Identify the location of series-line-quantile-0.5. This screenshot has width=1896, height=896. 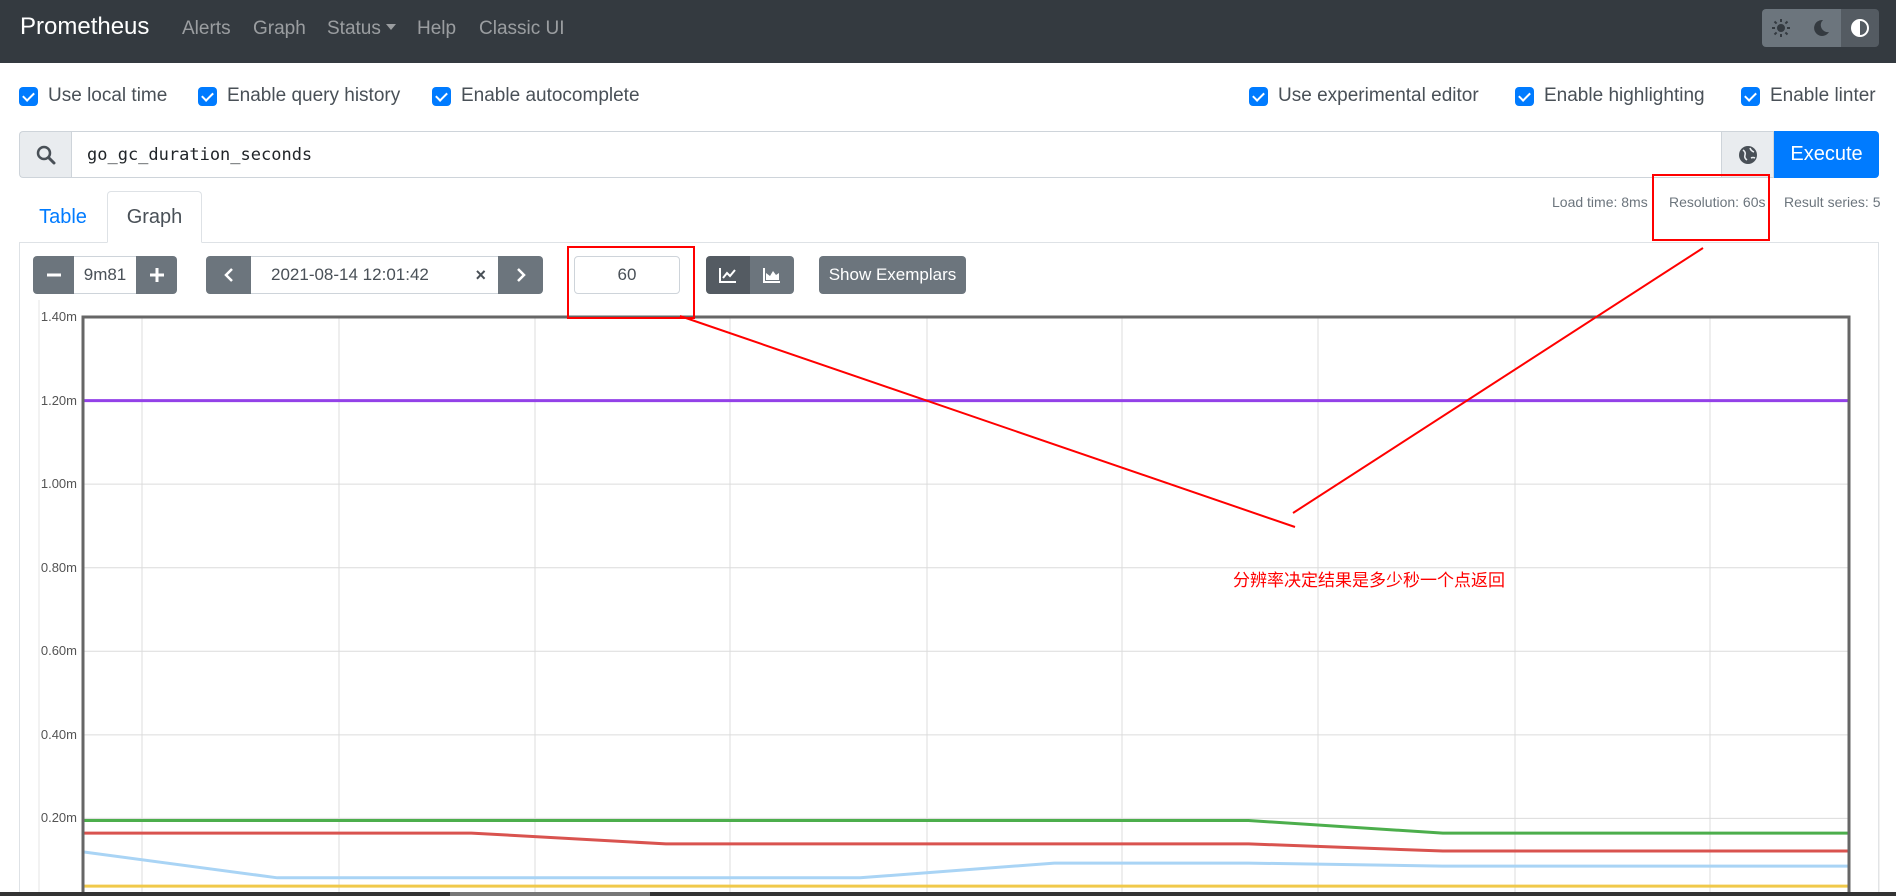
(966, 842).